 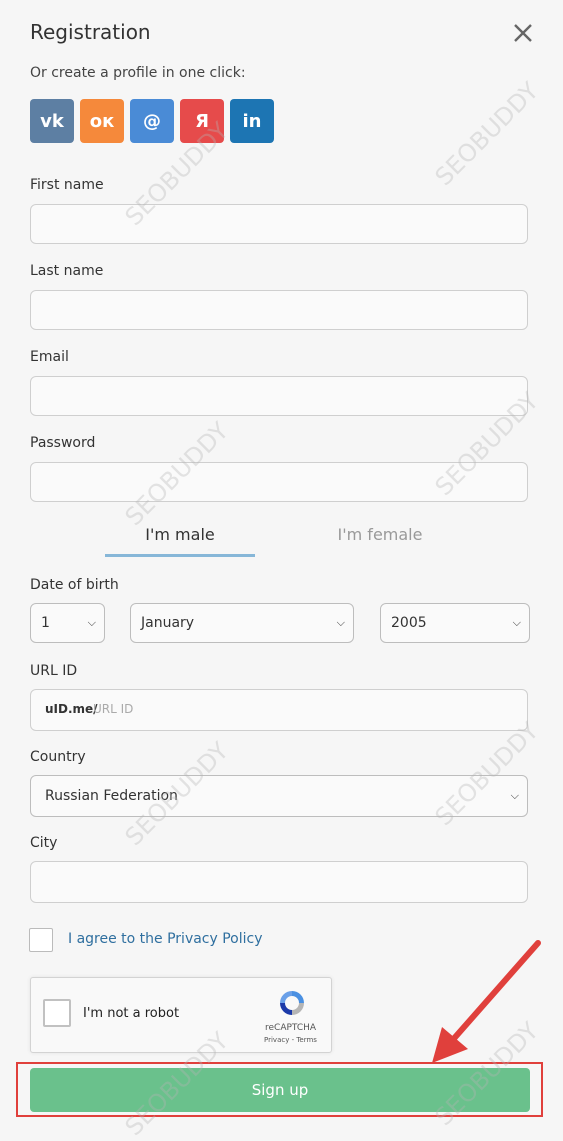 What do you see at coordinates (45, 623) in the screenshot?
I see `dob-day-value: 1` at bounding box center [45, 623].